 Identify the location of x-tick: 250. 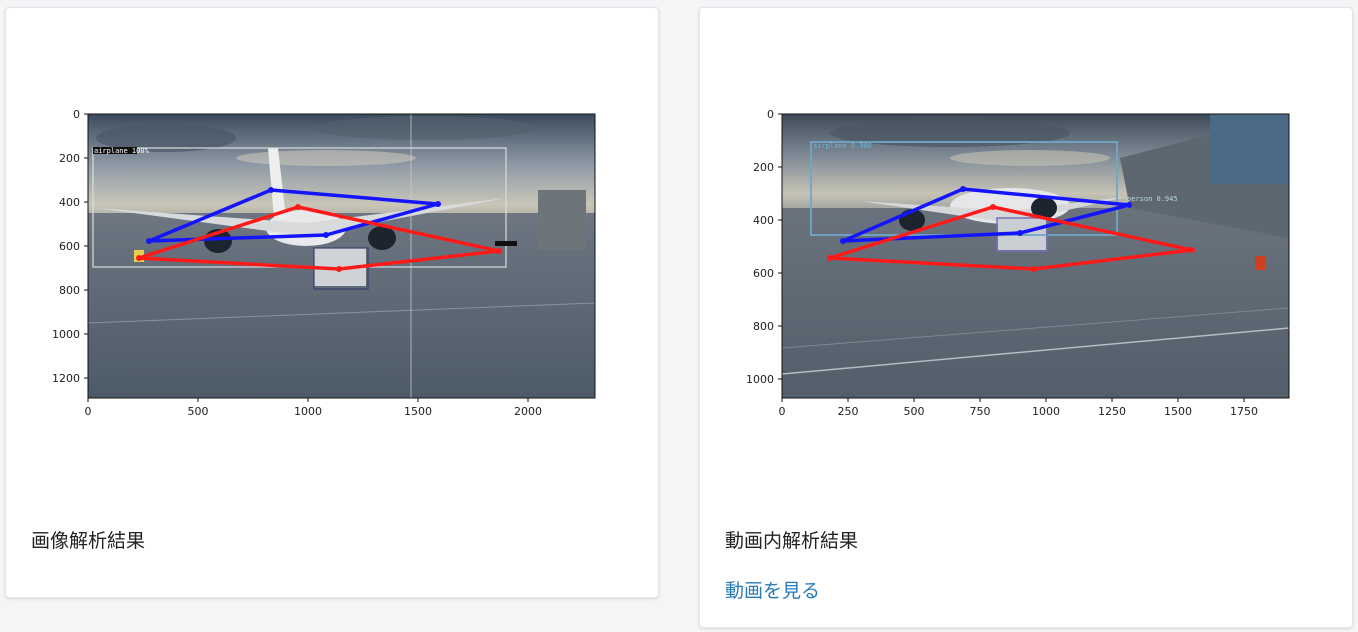
(848, 411).